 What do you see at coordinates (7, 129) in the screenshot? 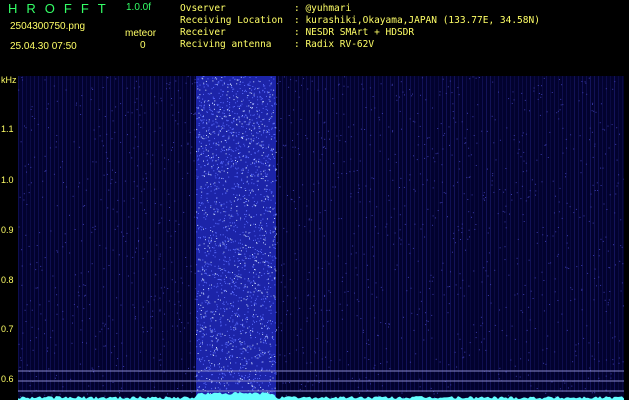
I see `y-tick: 1.1` at bounding box center [7, 129].